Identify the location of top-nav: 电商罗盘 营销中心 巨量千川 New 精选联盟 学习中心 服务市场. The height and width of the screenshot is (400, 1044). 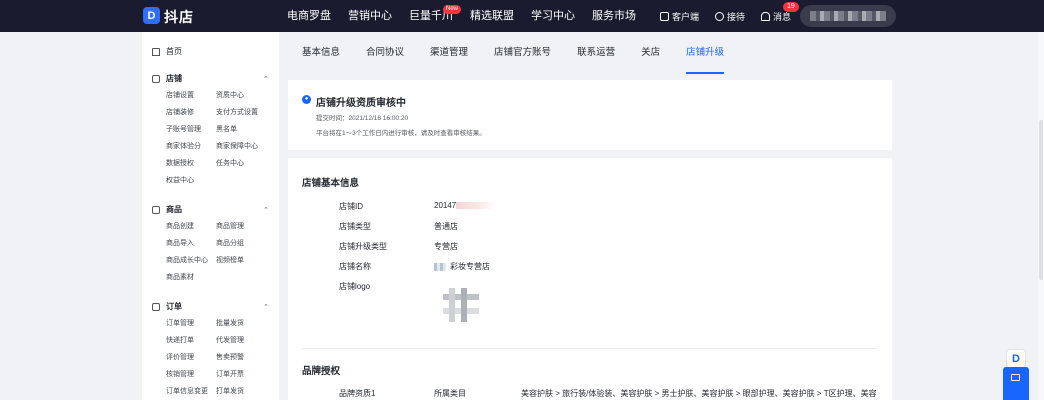
(470, 16).